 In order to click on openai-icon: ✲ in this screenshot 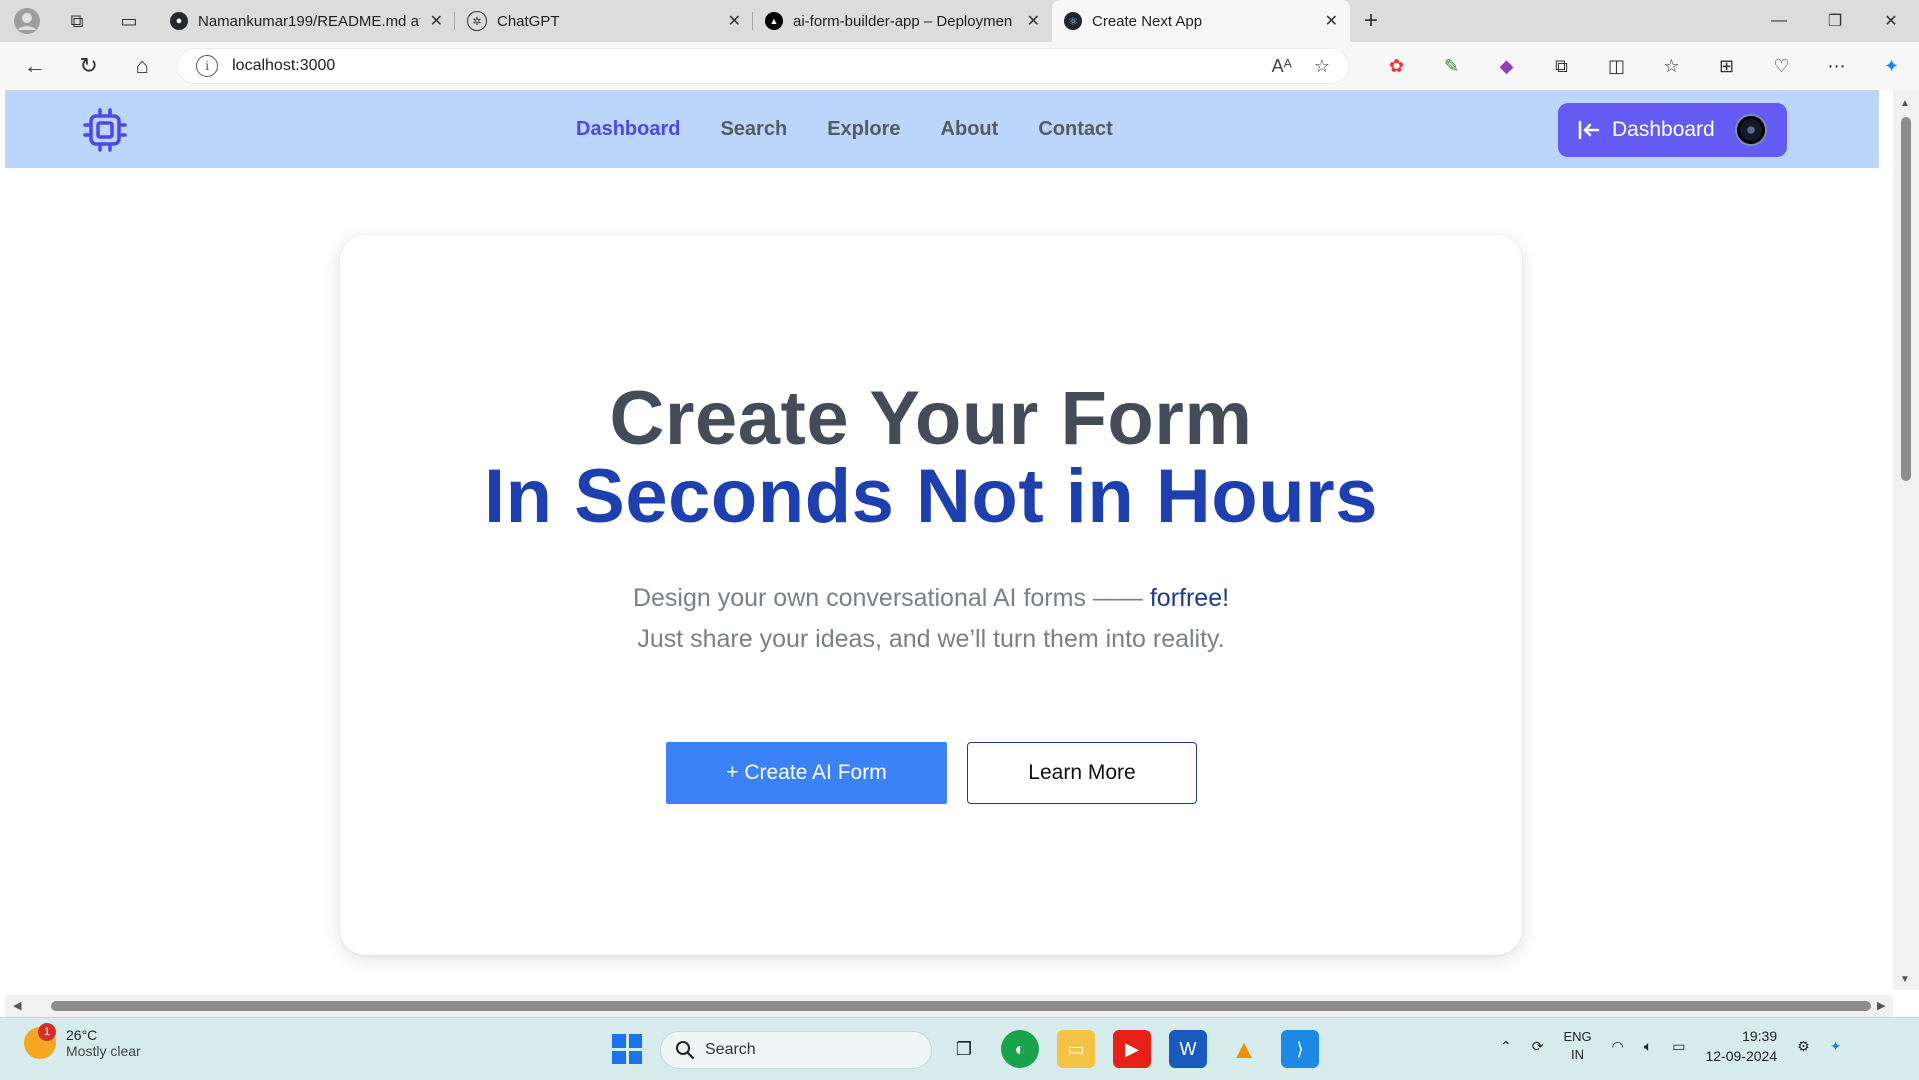, I will do `click(477, 21)`.